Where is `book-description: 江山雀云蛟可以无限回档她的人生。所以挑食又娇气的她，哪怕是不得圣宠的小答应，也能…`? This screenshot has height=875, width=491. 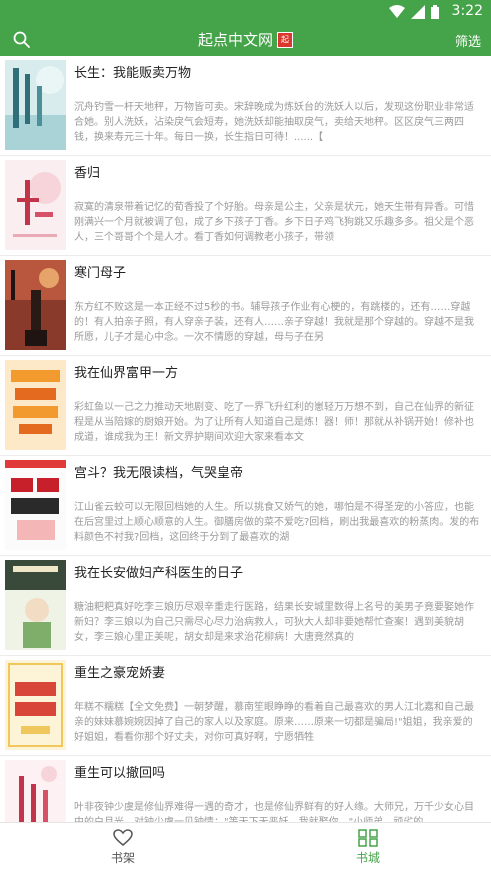
book-description: 江山雀云蛟可以无限回档她的人生。所以挑食又娇气的她，哪怕是不得圣宠的小答应，也能… is located at coordinates (277, 522).